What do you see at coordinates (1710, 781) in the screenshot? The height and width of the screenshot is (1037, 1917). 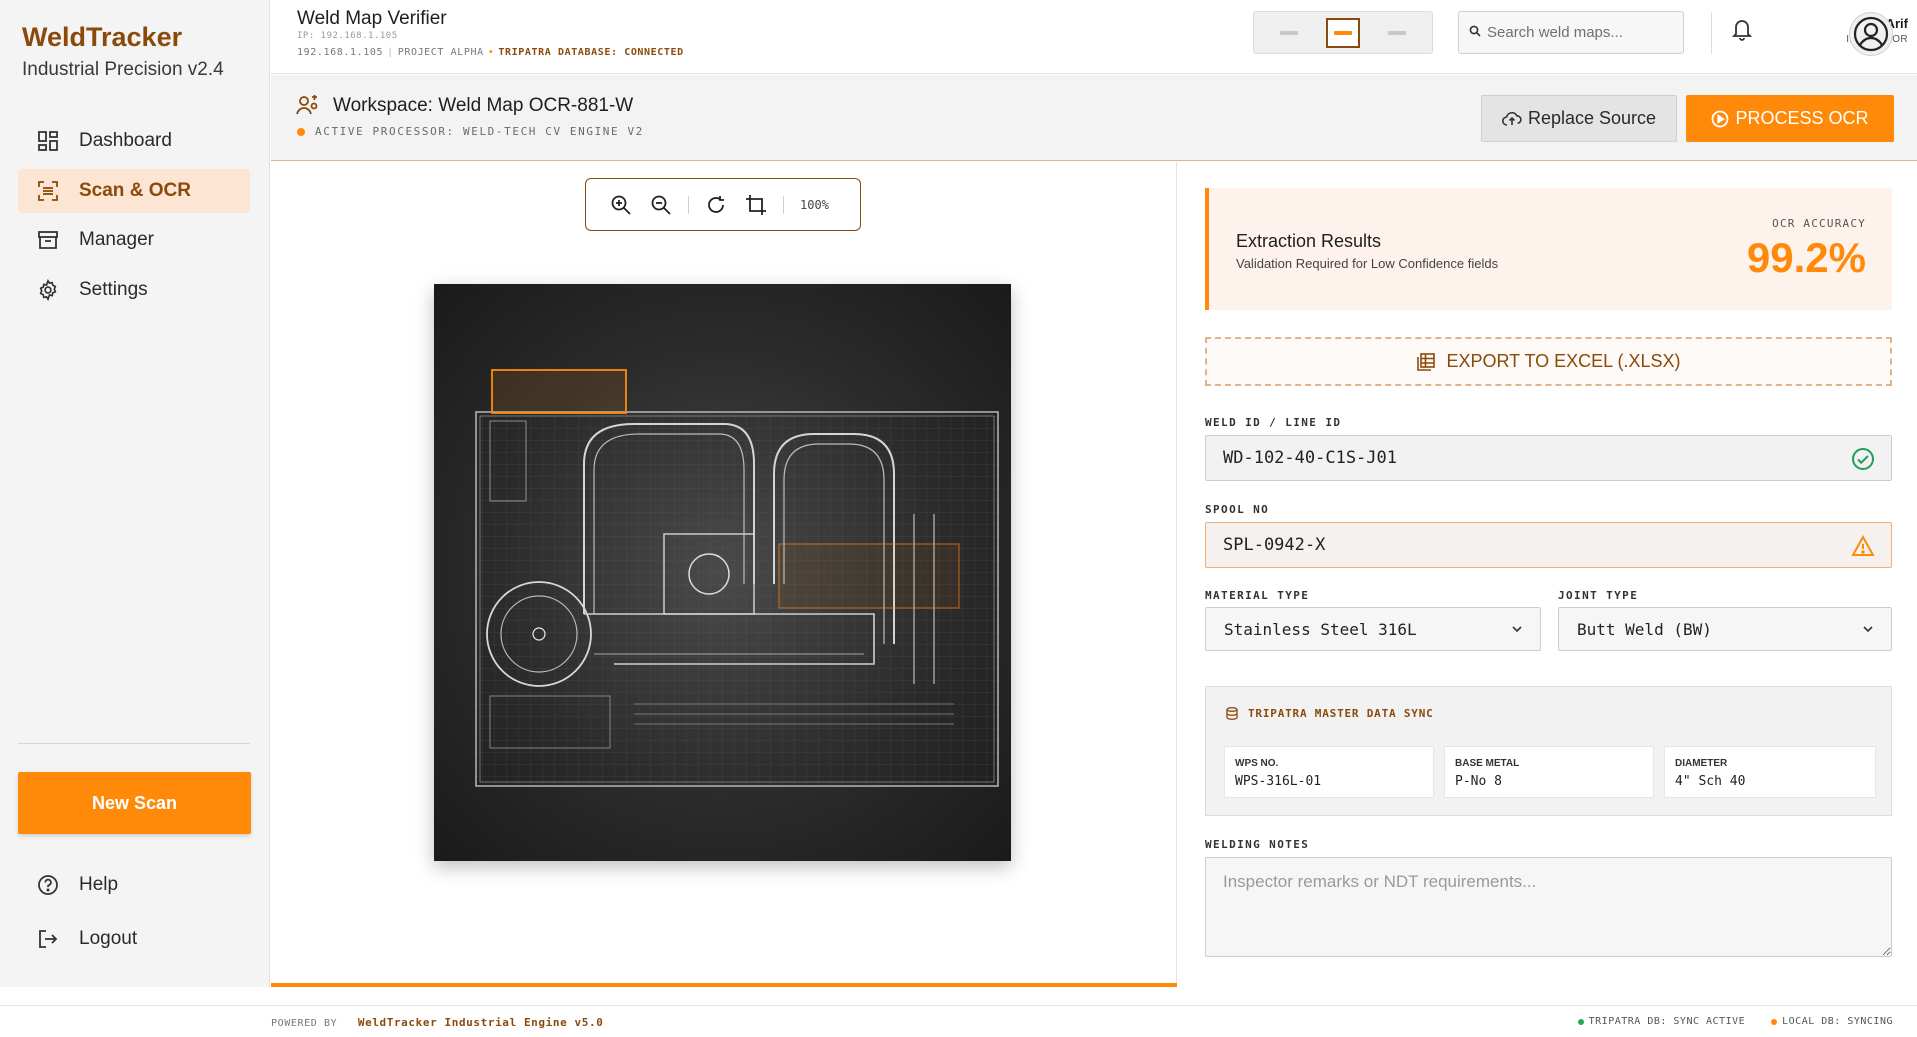 I see `sync-cell-value: 4" Sch 40` at bounding box center [1710, 781].